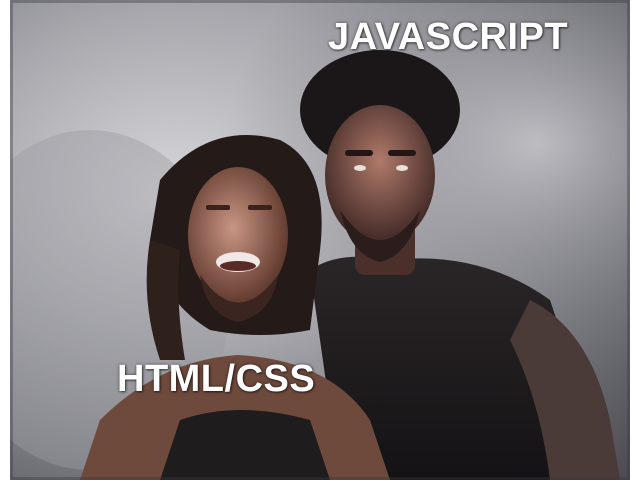 This screenshot has height=480, width=640. Describe the element at coordinates (448, 37) in the screenshot. I see `top-caption: JAVASCRIPT` at that location.